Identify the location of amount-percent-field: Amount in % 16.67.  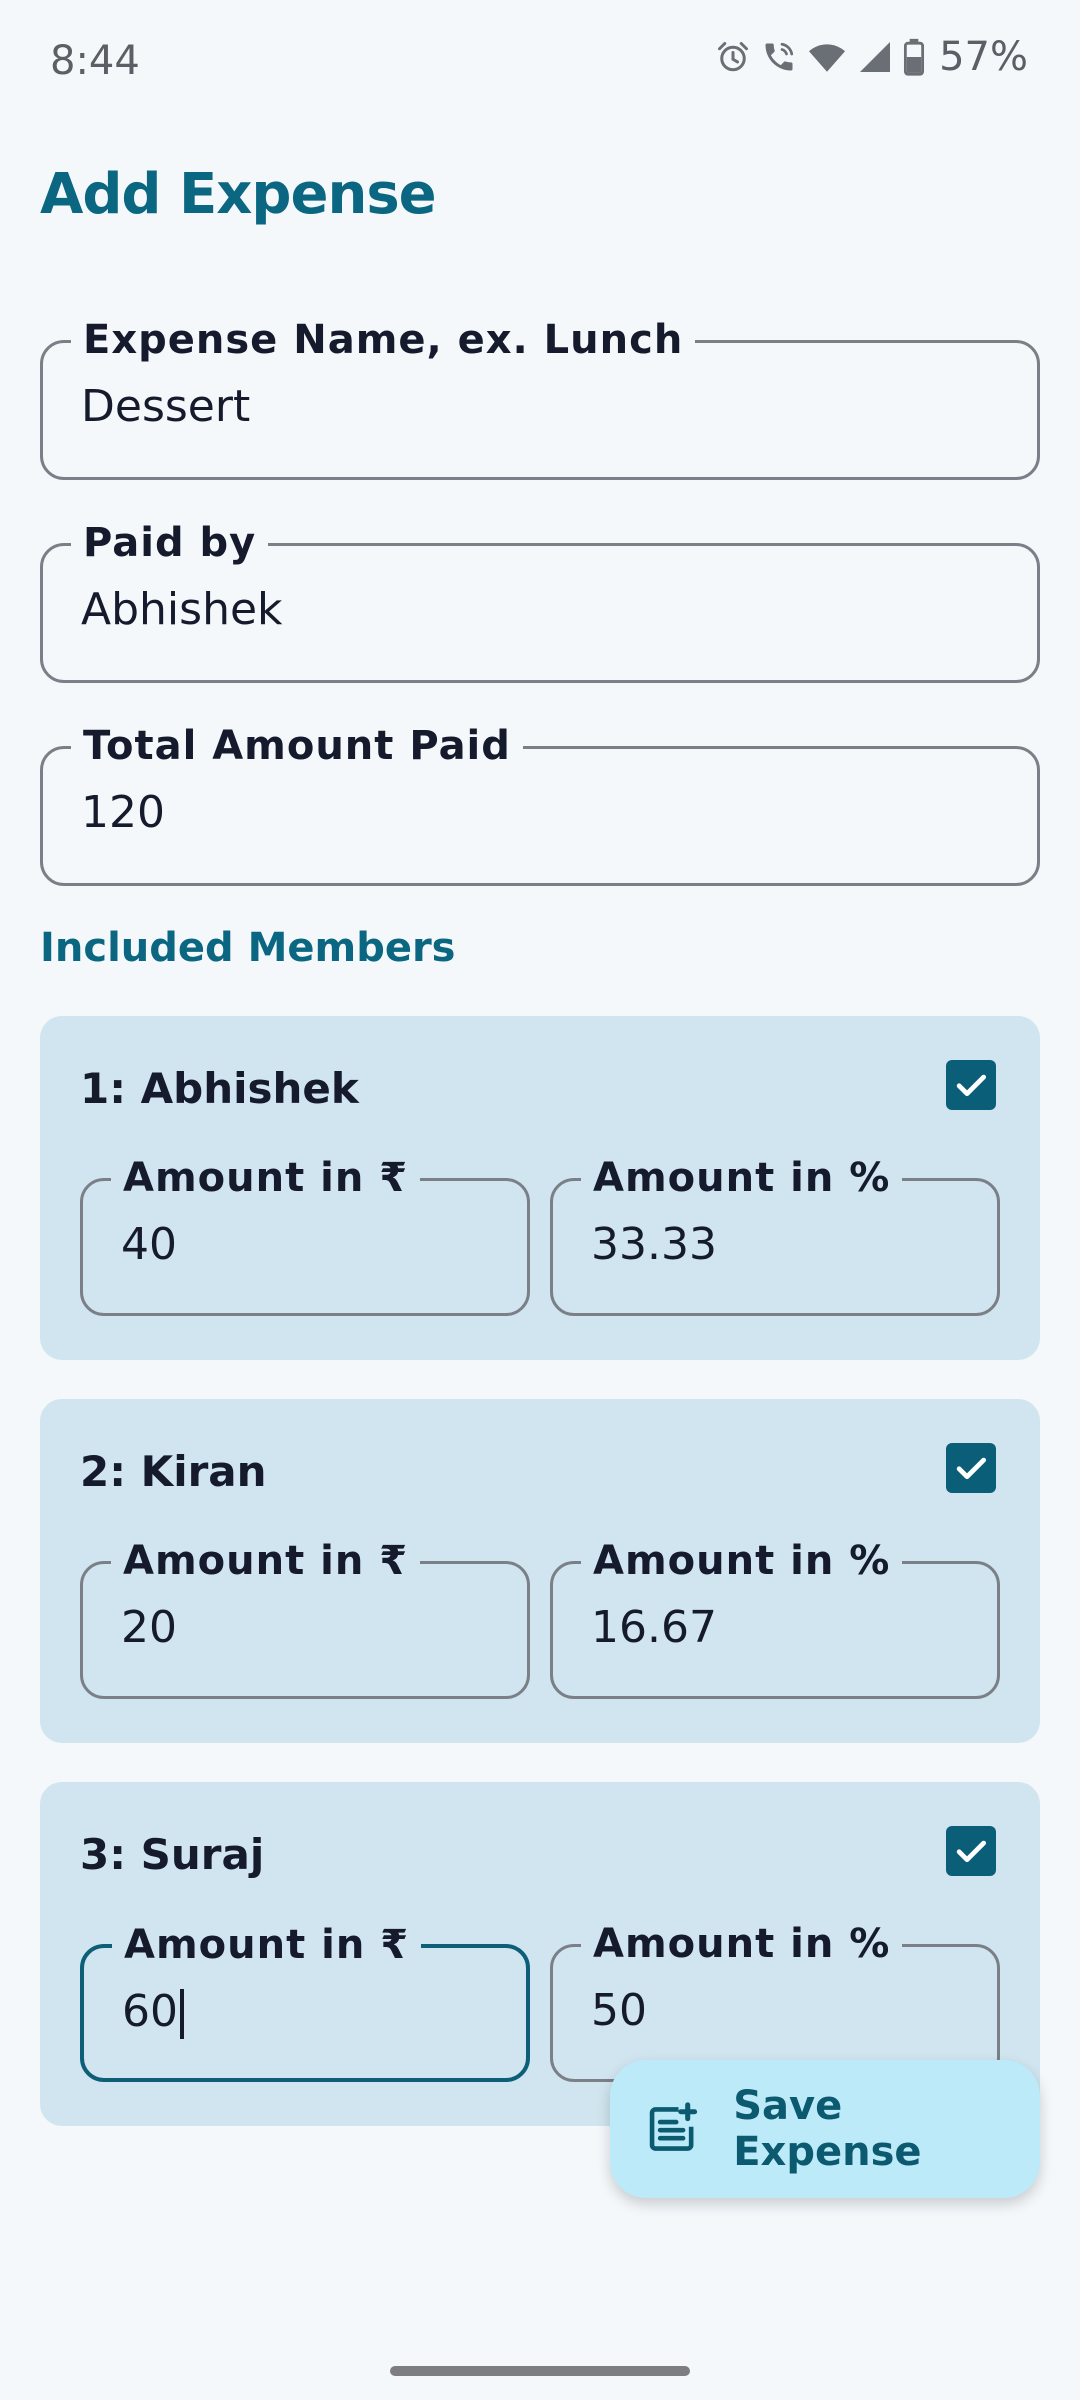
(775, 1618).